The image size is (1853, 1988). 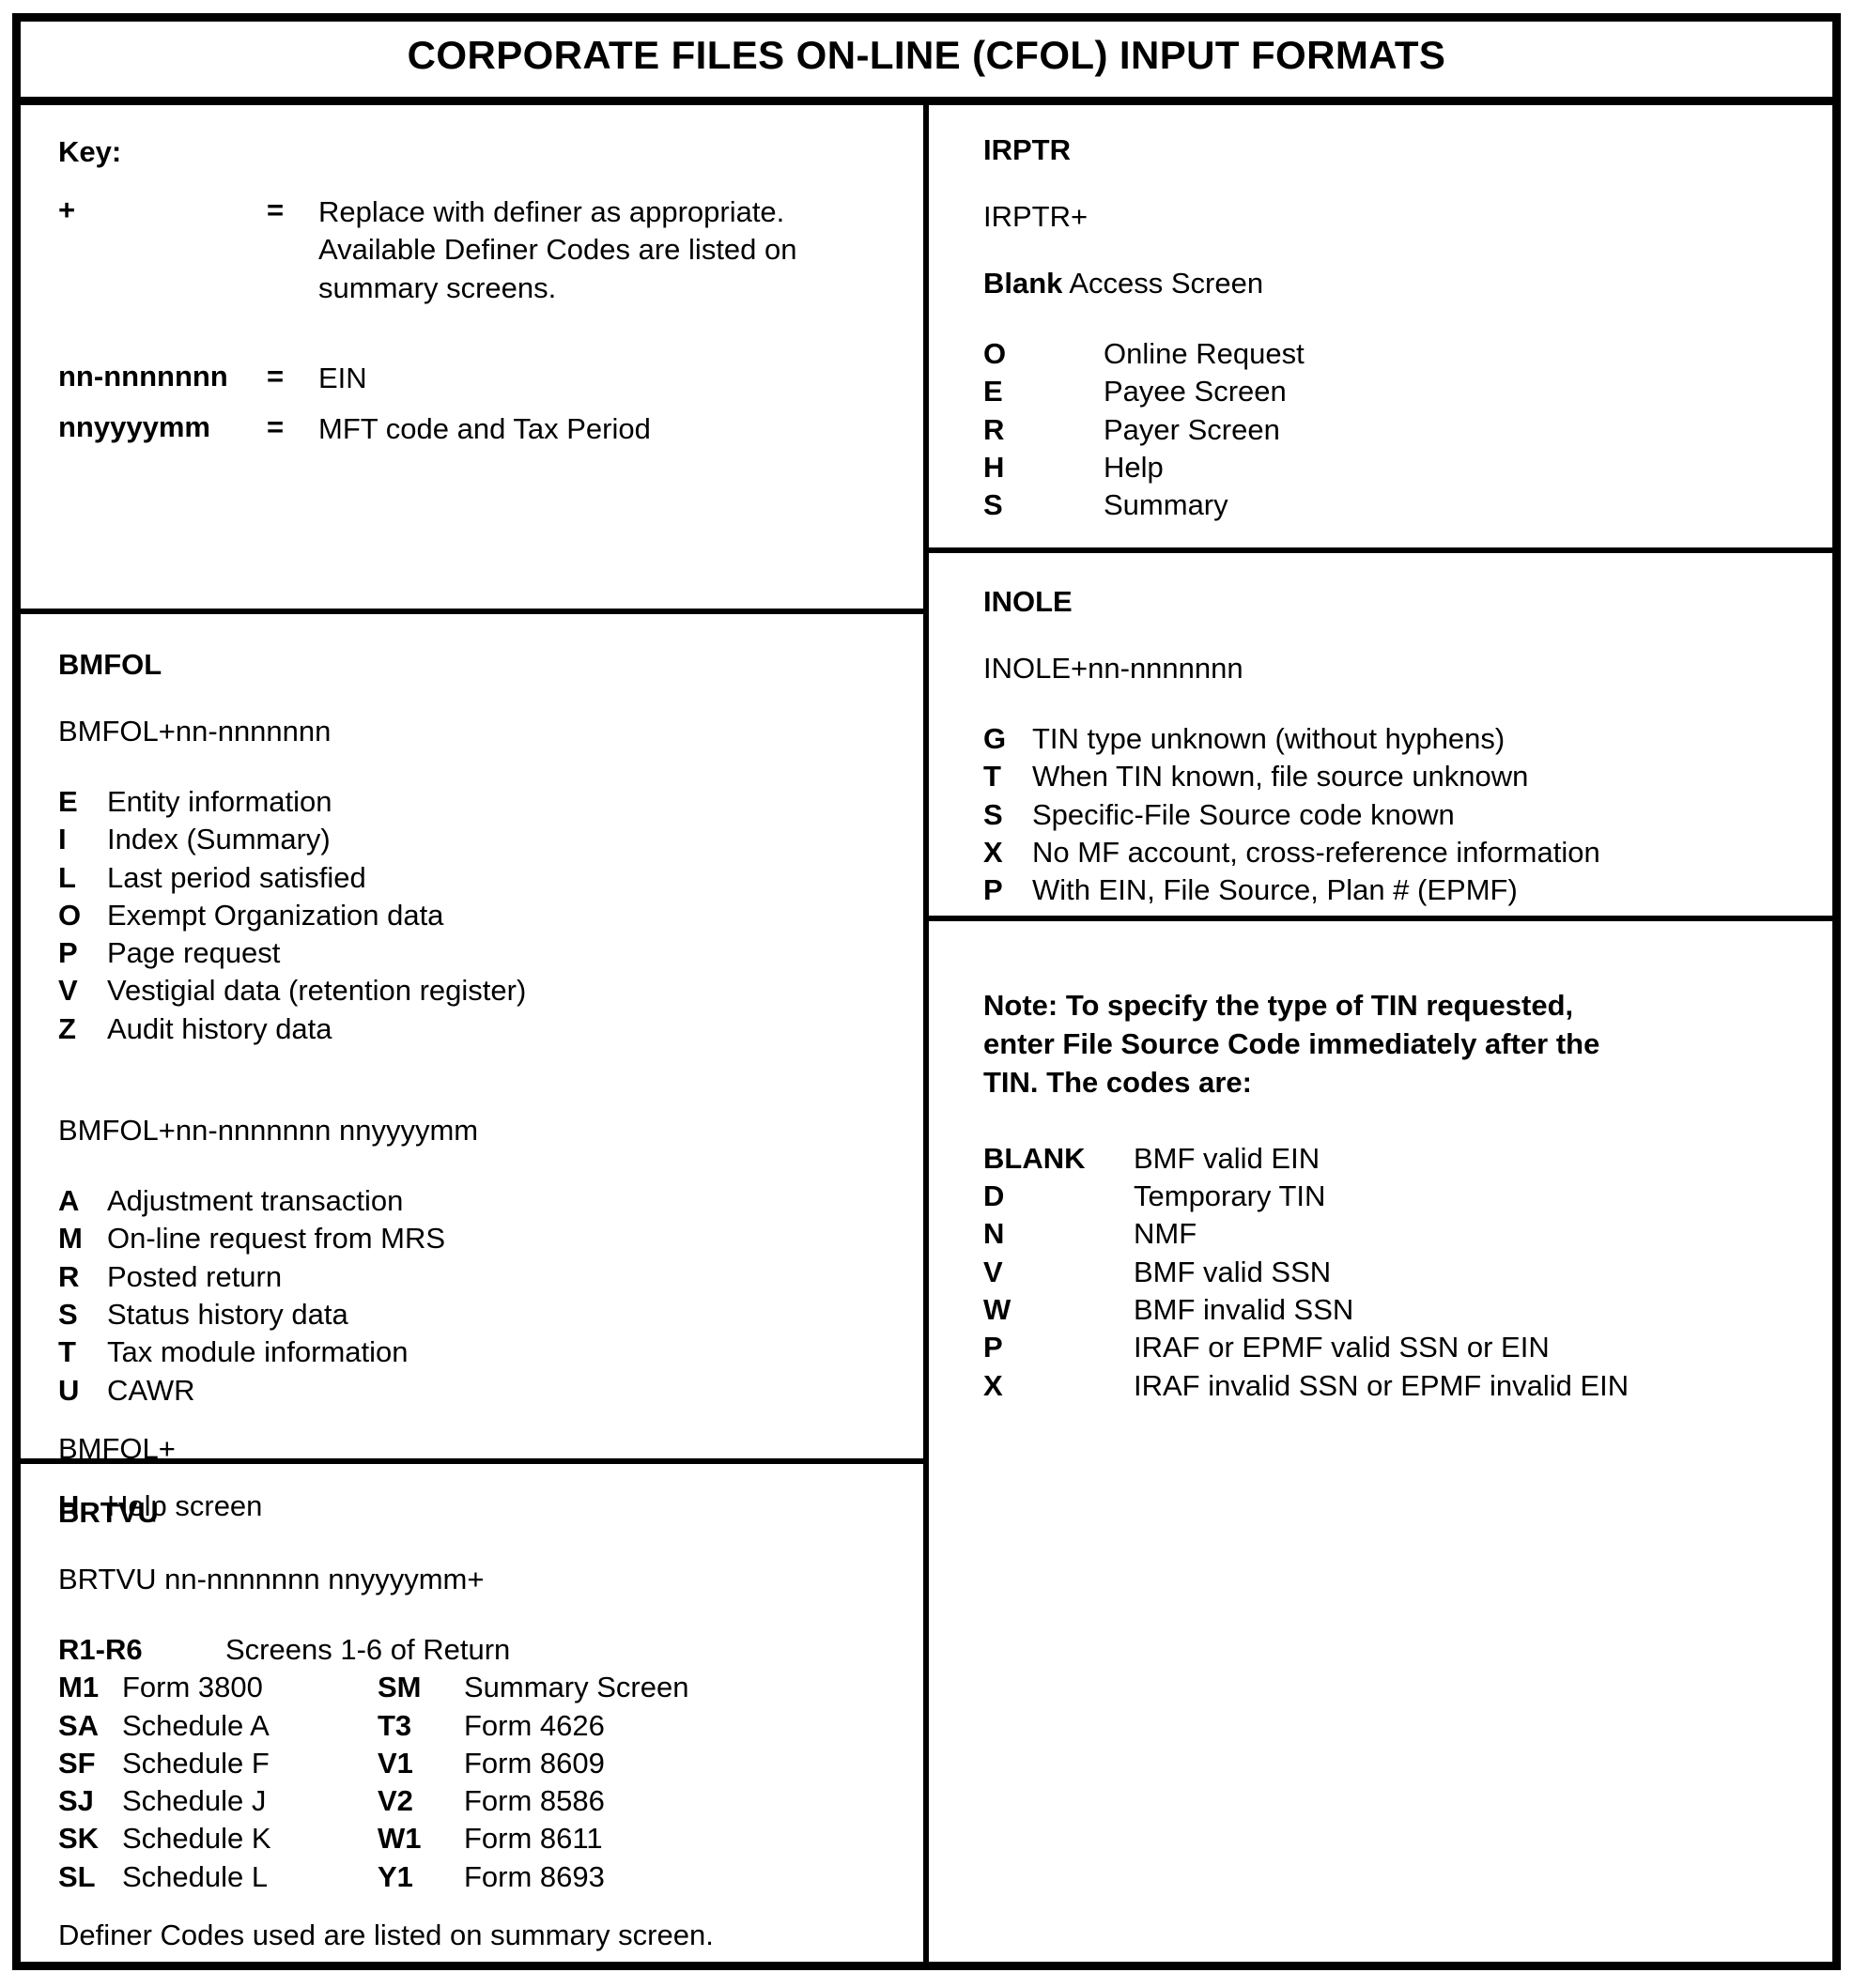 What do you see at coordinates (1230, 1196) in the screenshot?
I see `code-description: Temporary TIN` at bounding box center [1230, 1196].